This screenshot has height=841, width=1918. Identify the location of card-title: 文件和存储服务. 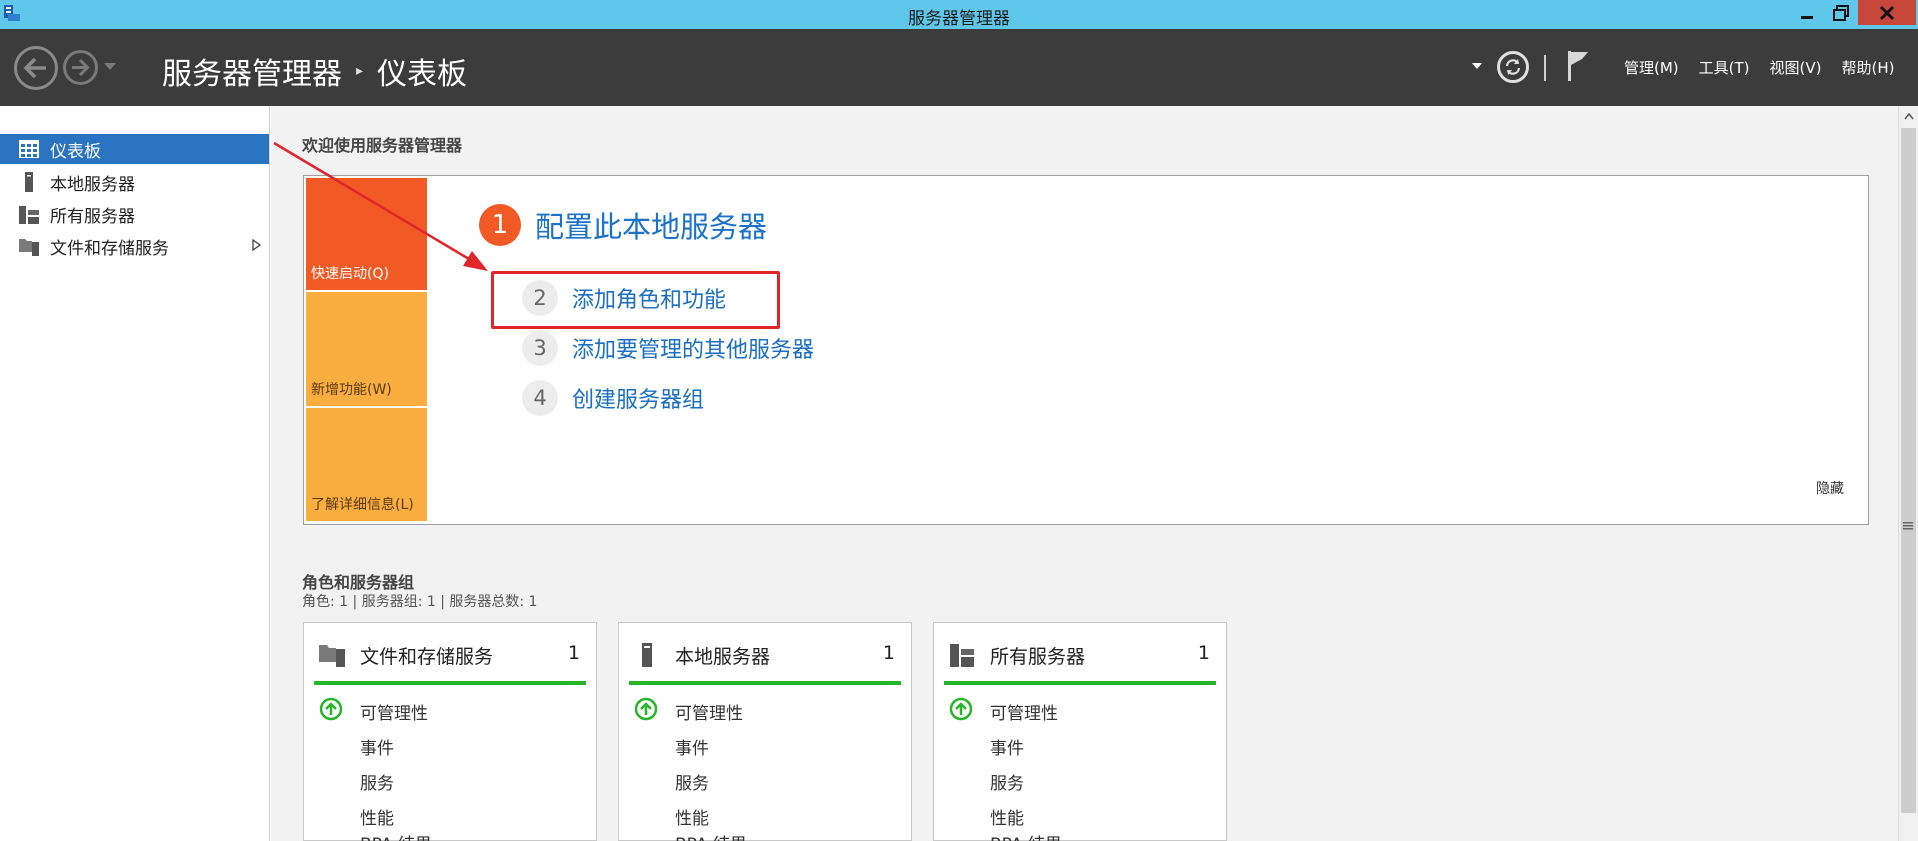
(427, 657).